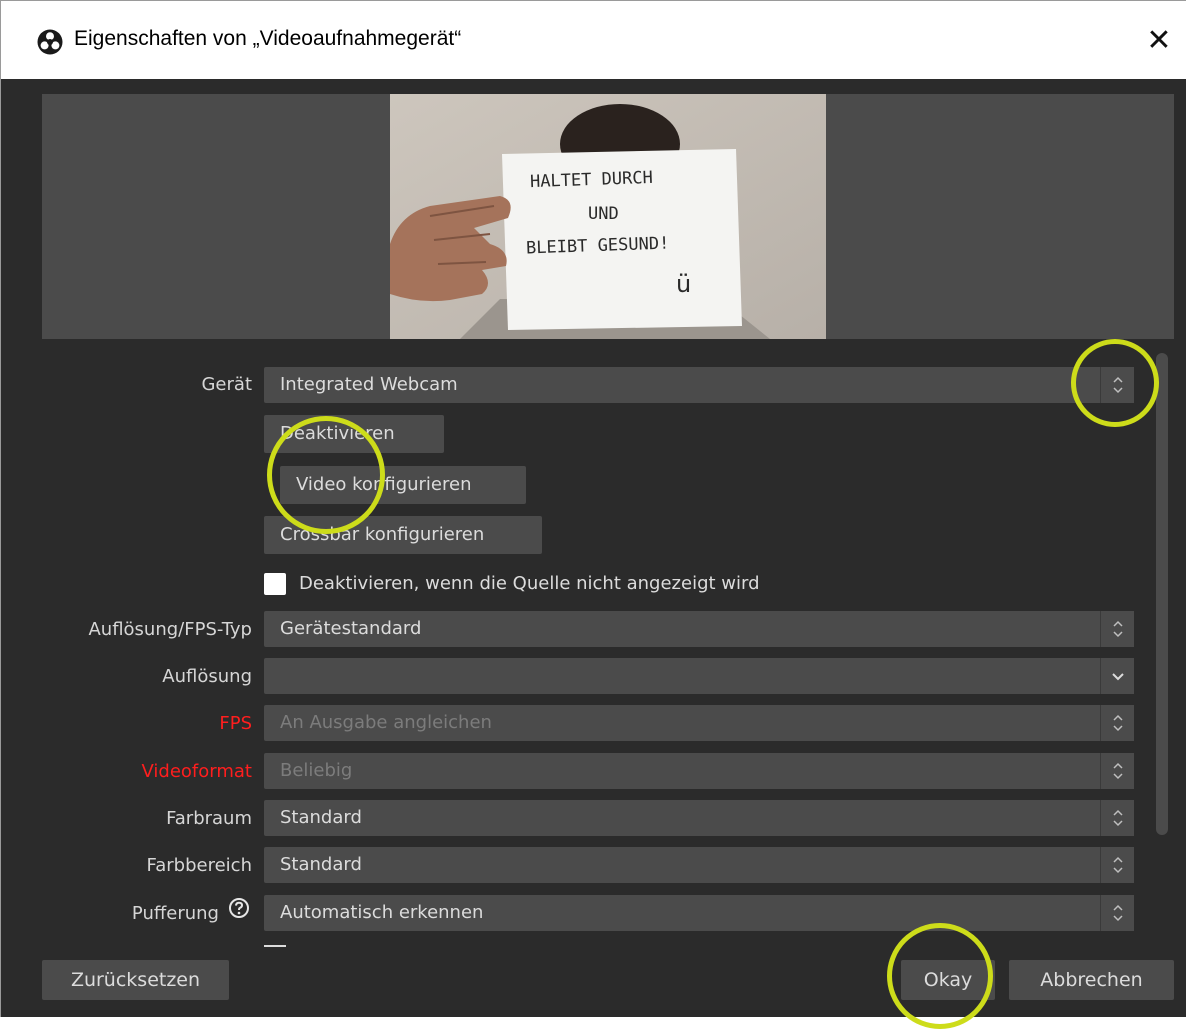 Image resolution: width=1186 pixels, height=1029 pixels. Describe the element at coordinates (403, 485) in the screenshot. I see `configure-video-button: Video konfigurieren` at that location.